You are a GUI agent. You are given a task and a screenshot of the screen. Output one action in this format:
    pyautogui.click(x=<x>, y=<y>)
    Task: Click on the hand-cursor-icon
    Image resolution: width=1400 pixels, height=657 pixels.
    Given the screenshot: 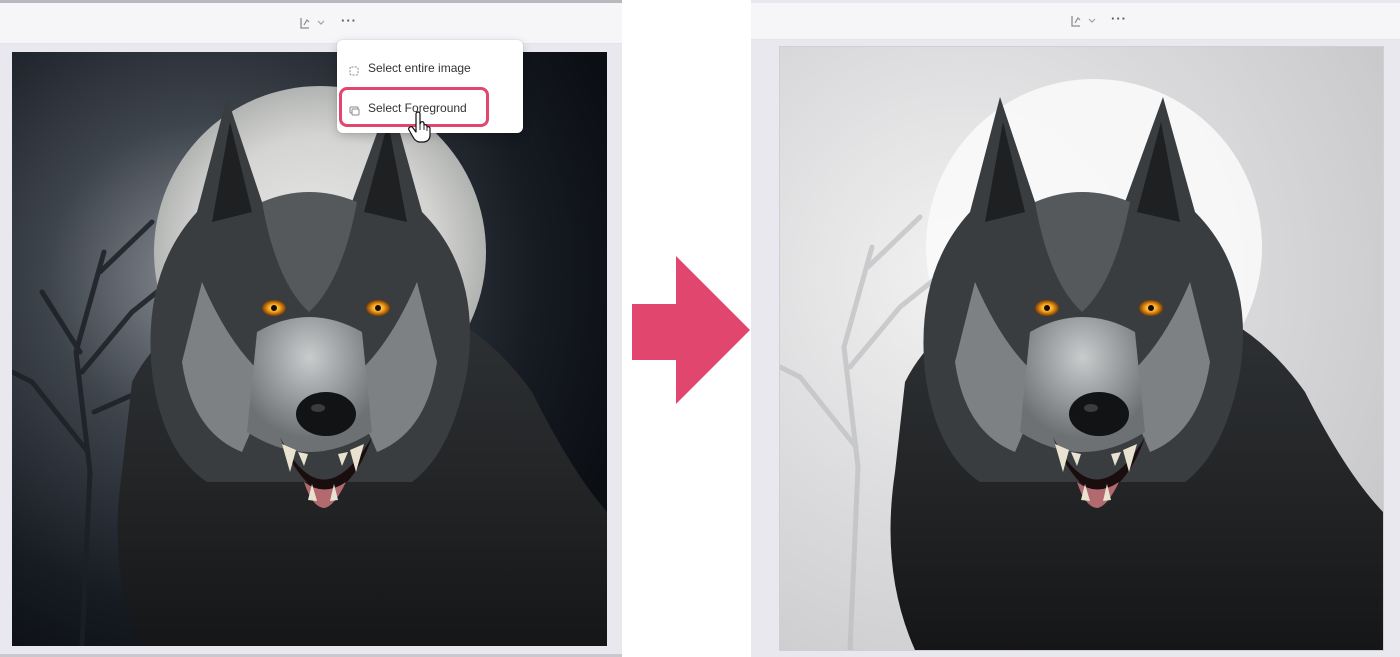 What is the action you would take?
    pyautogui.click(x=419, y=127)
    